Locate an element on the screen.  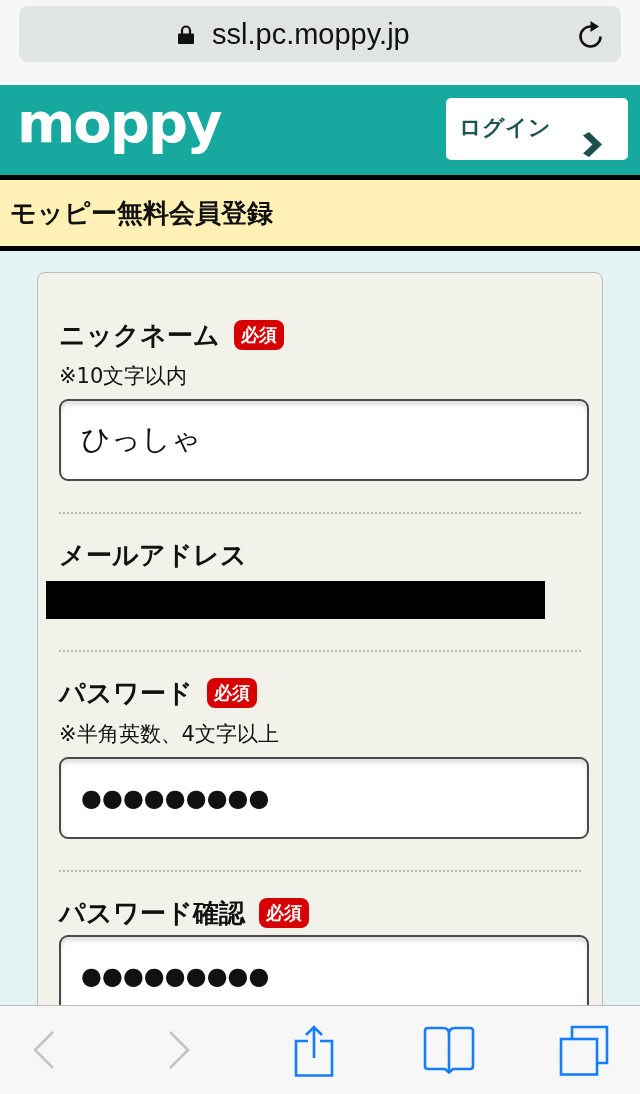
url-text: ssl.pc.moppy.jp is located at coordinates (311, 34).